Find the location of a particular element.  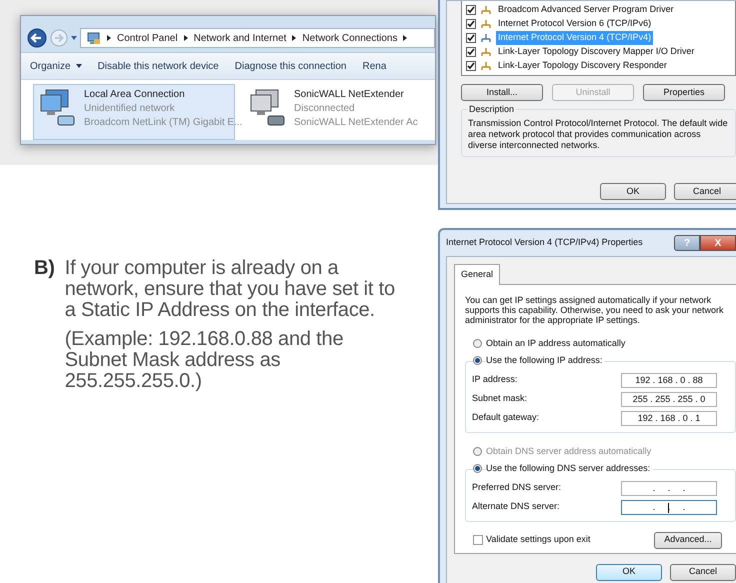

toolbar-button: Disable this network device is located at coordinates (157, 66).